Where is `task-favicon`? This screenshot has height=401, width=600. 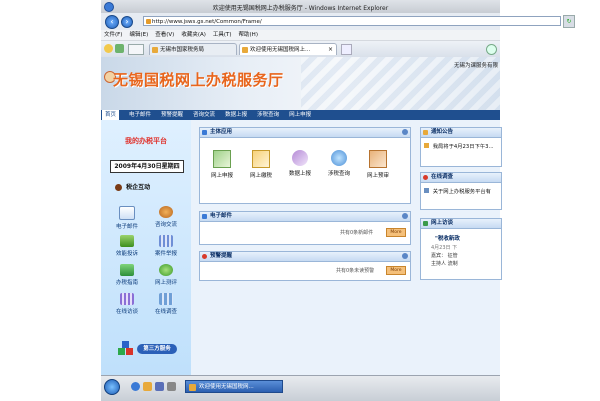 task-favicon is located at coordinates (192, 387).